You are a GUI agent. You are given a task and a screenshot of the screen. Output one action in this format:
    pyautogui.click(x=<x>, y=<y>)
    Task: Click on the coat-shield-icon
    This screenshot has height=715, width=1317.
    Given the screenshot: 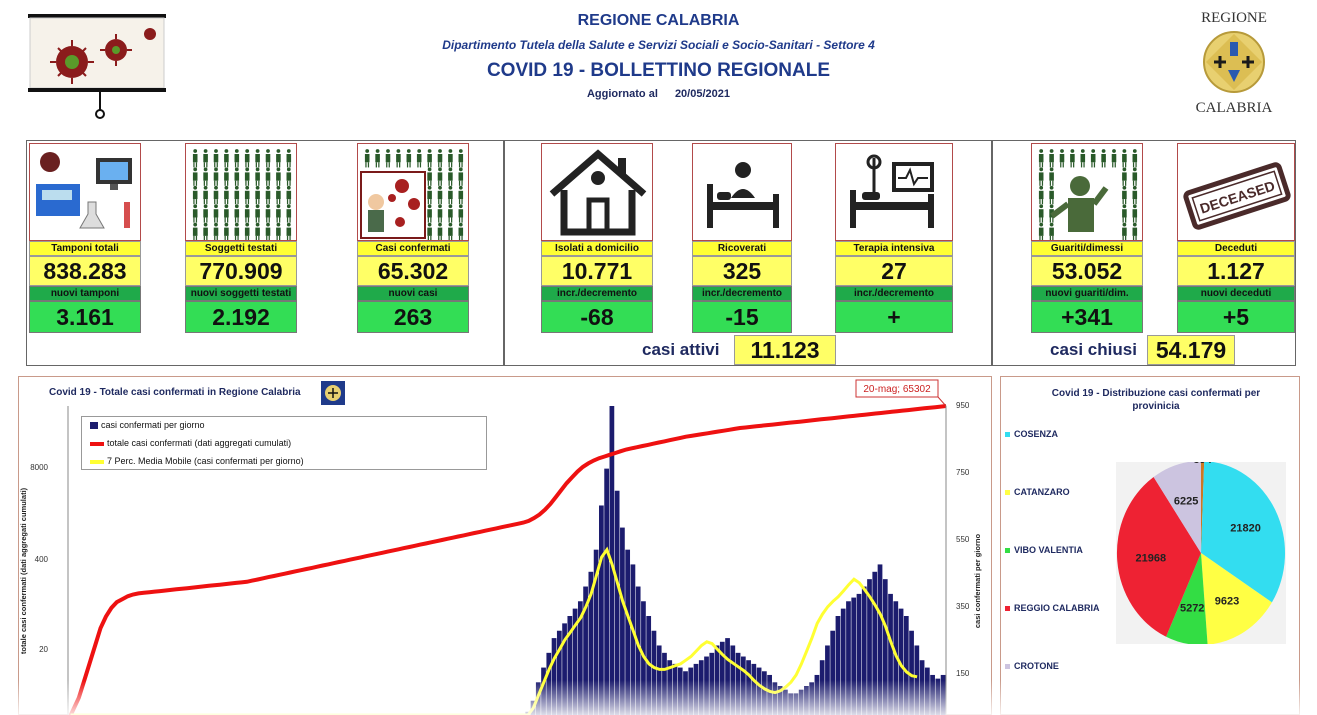 What is the action you would take?
    pyautogui.click(x=1234, y=62)
    